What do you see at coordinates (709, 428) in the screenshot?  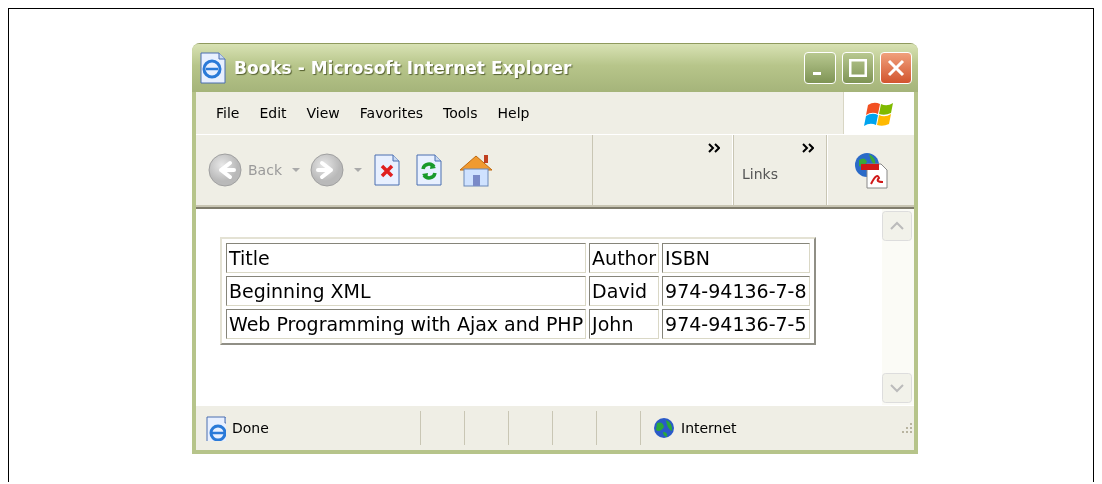 I see `security-zone: Internet` at bounding box center [709, 428].